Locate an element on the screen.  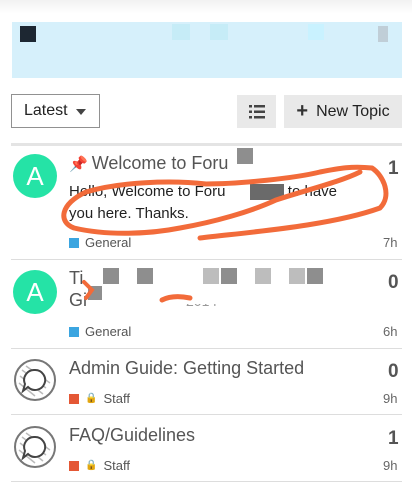
topic-title: 📌 Welcome to Foru is located at coordinates (148, 163).